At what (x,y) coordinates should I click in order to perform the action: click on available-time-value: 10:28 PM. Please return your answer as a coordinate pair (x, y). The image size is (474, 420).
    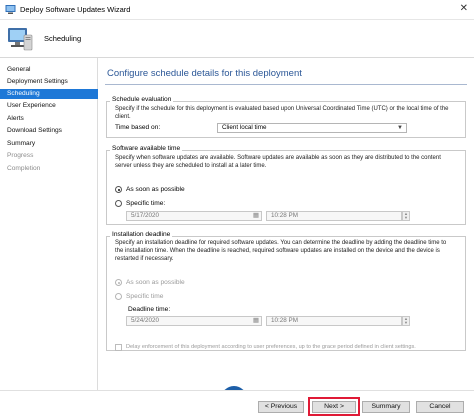
    Looking at the image, I should click on (284, 215).